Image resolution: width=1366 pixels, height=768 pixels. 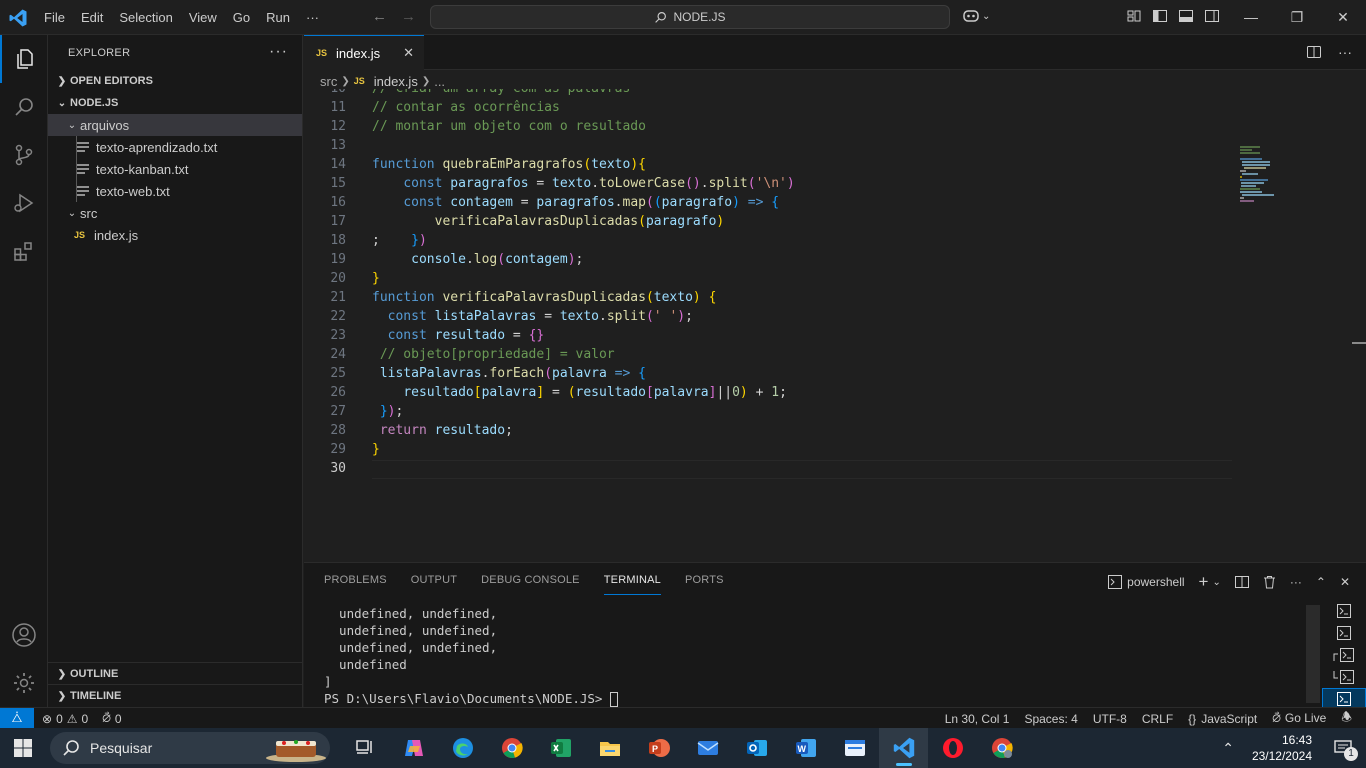 What do you see at coordinates (511, 748) in the screenshot?
I see `chrome-app` at bounding box center [511, 748].